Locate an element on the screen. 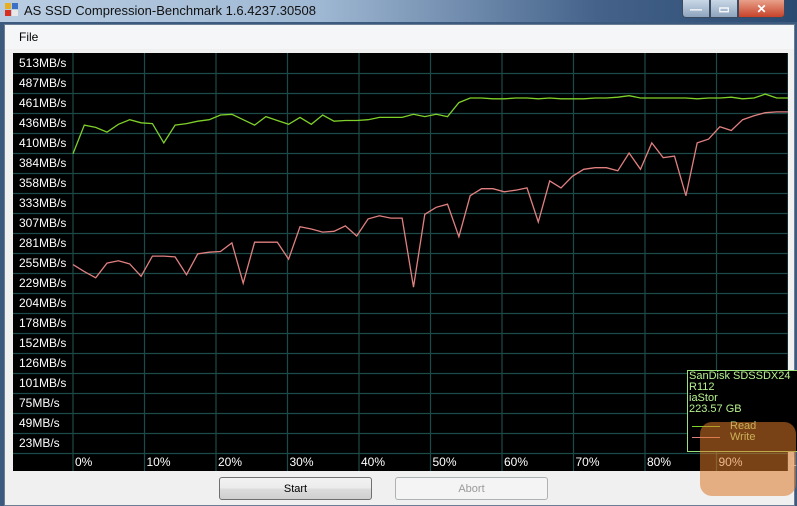  close-button: ✕ is located at coordinates (761, 9).